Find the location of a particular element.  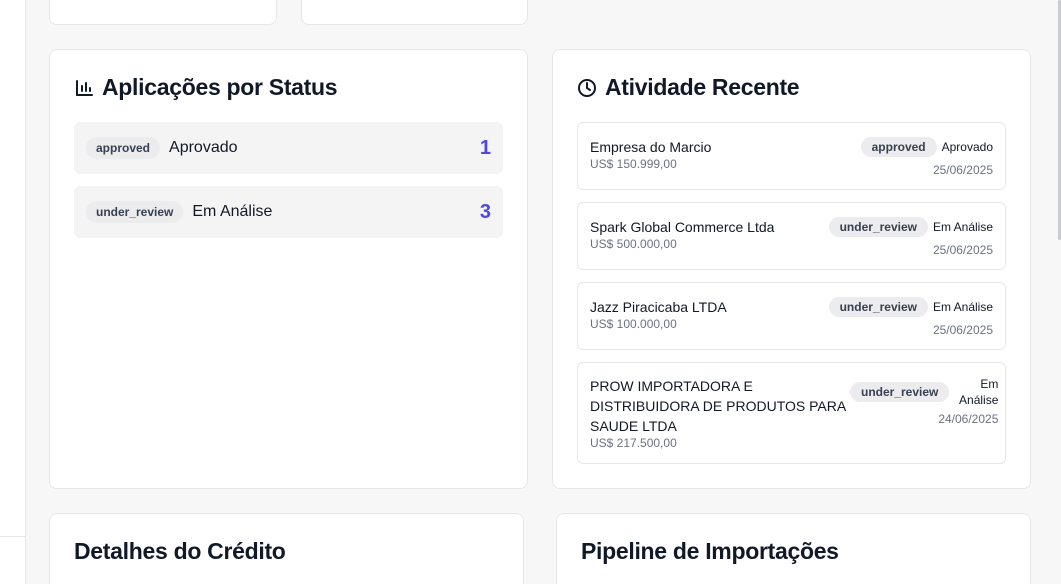

status-row-under-review: under_review Em Análise 3 is located at coordinates (288, 212).